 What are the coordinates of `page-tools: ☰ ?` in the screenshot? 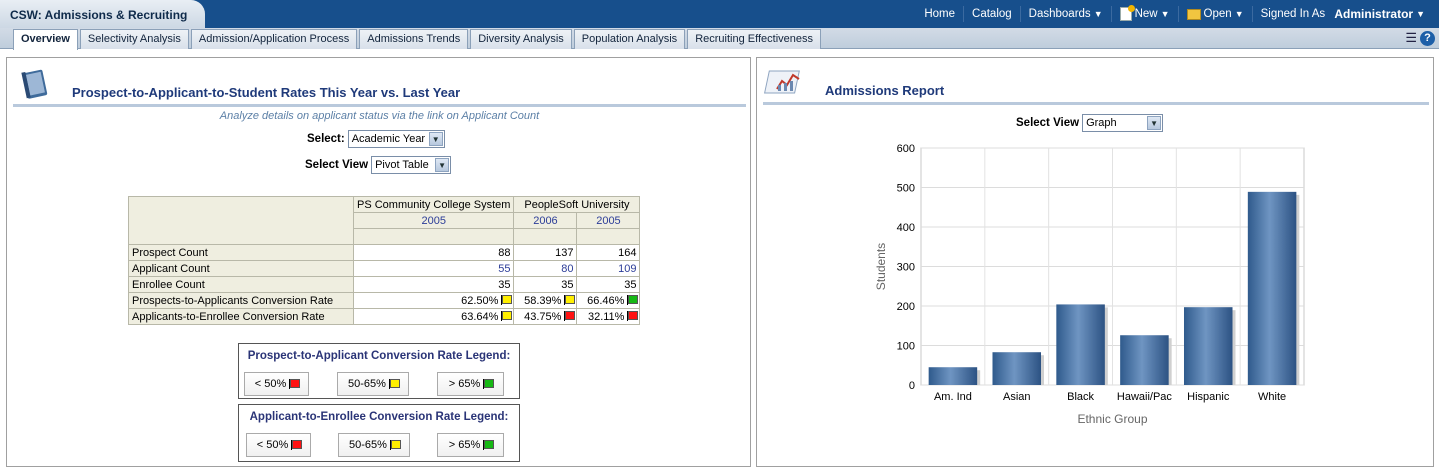 It's located at (1420, 38).